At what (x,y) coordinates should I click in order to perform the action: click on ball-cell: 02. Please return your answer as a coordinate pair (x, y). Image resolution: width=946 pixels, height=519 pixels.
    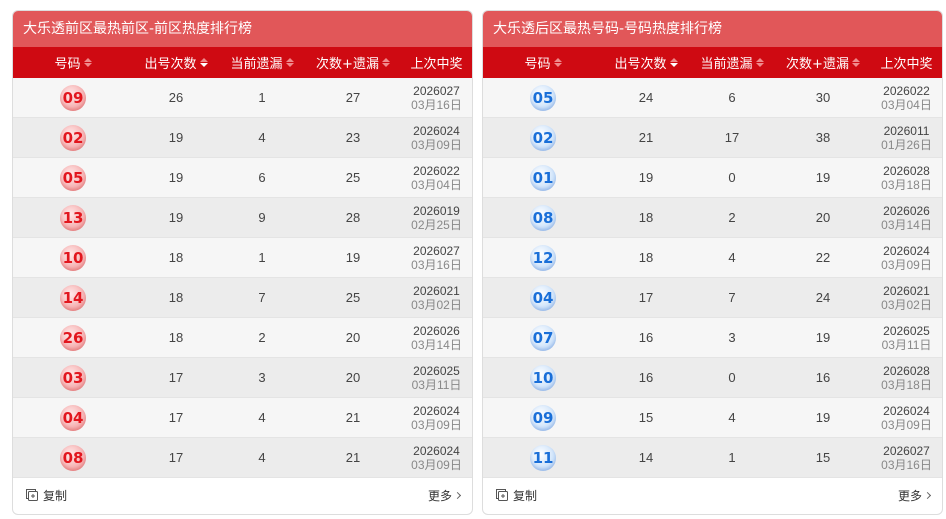
    Looking at the image, I should click on (543, 137).